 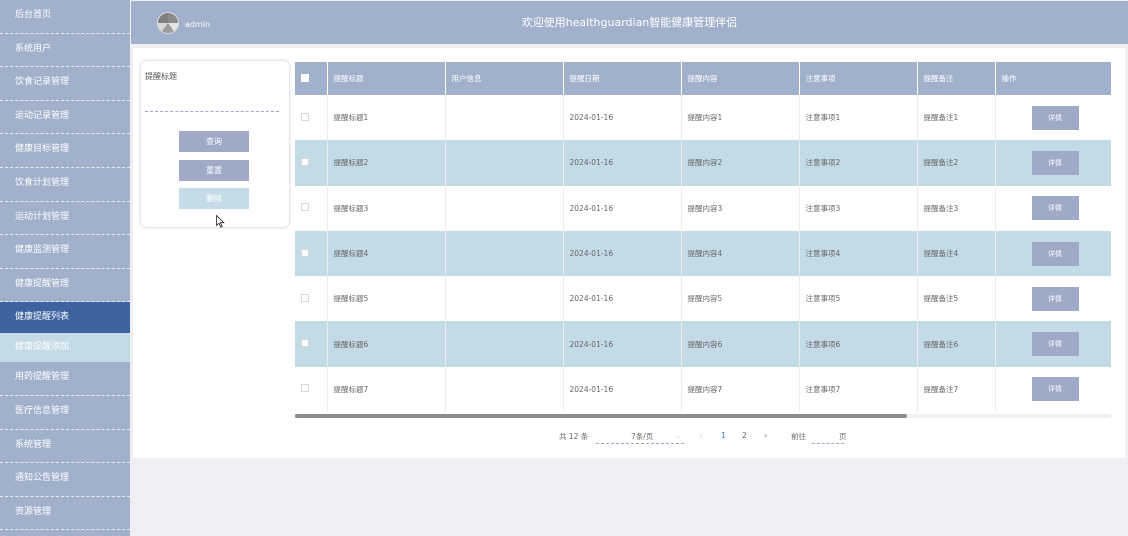 I want to click on sidebar-item-diet-records: 饮食记录管理, so click(x=65, y=84).